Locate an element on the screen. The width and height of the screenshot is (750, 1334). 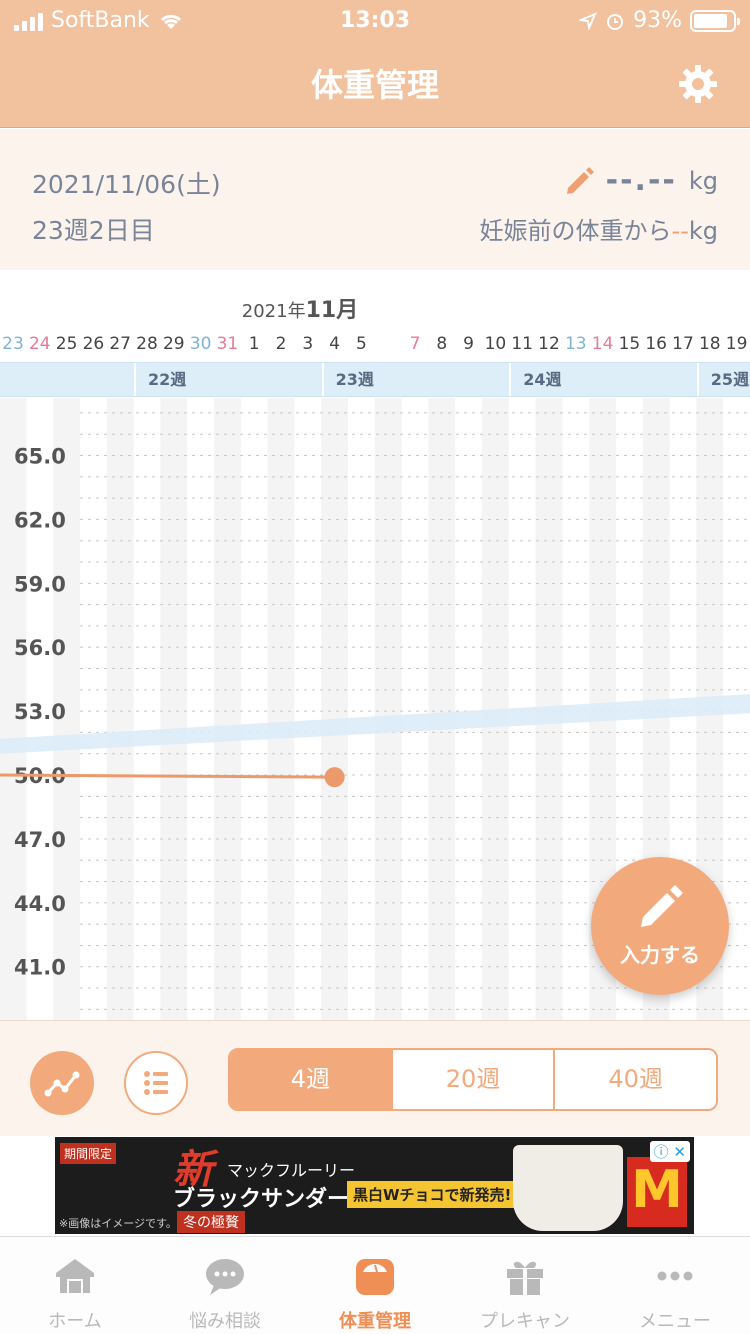
weight-value: --.-- is located at coordinates (641, 180).